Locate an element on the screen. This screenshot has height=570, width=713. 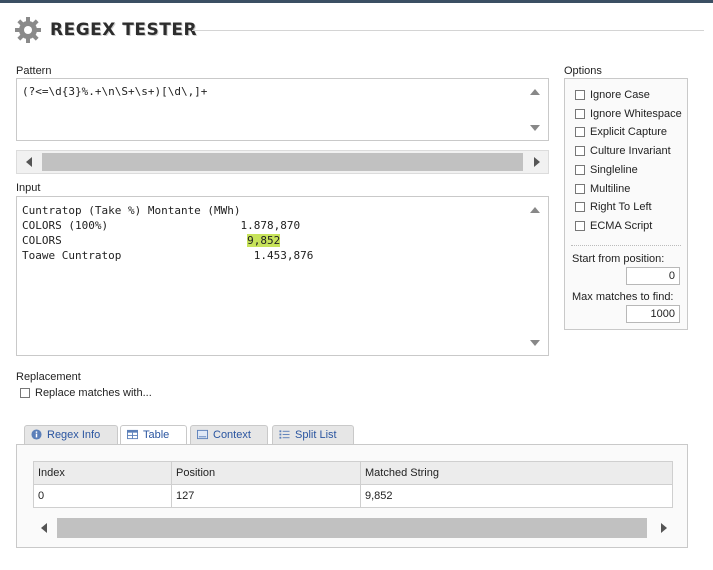
options-divider is located at coordinates (626, 245).